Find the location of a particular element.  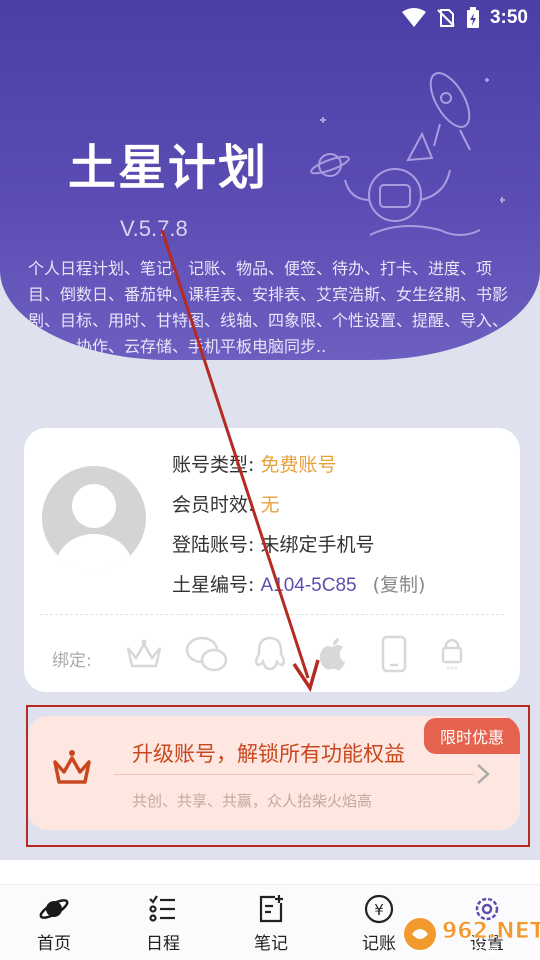

wechat-icon is located at coordinates (207, 654).